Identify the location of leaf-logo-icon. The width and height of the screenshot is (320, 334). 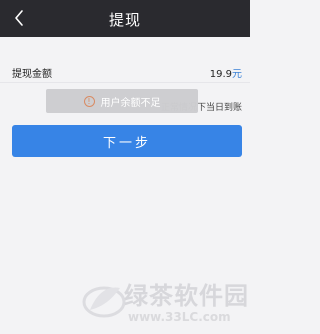
(104, 302).